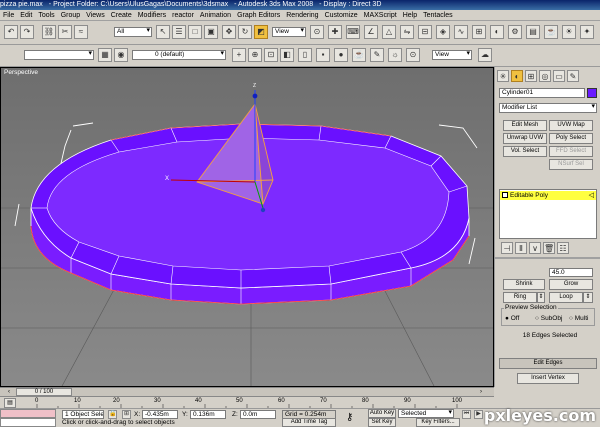 This screenshot has width=600, height=427. I want to click on loop-spinner: ⇕, so click(588, 297).